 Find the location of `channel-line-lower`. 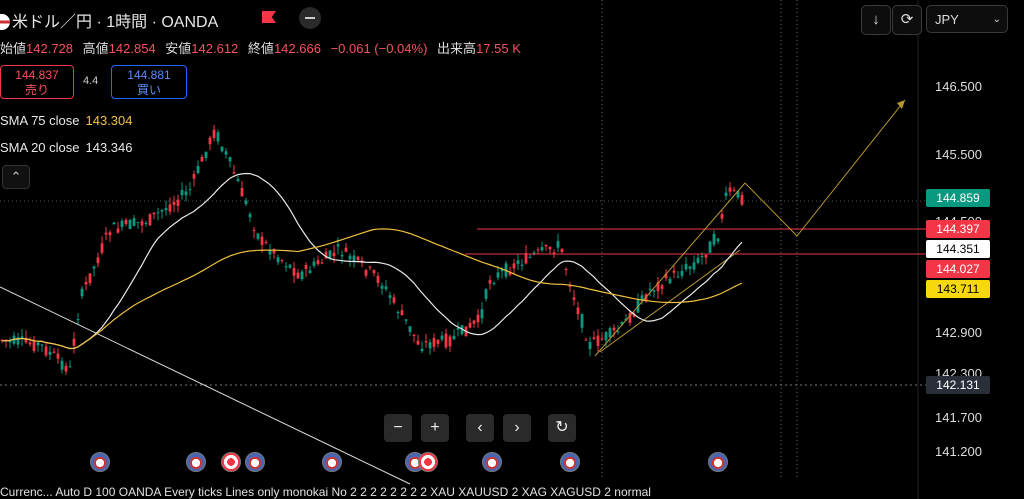

channel-line-lower is located at coordinates (670, 301).